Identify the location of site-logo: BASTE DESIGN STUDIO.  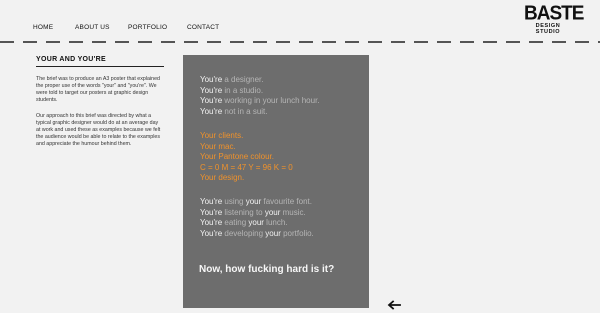
(554, 18).